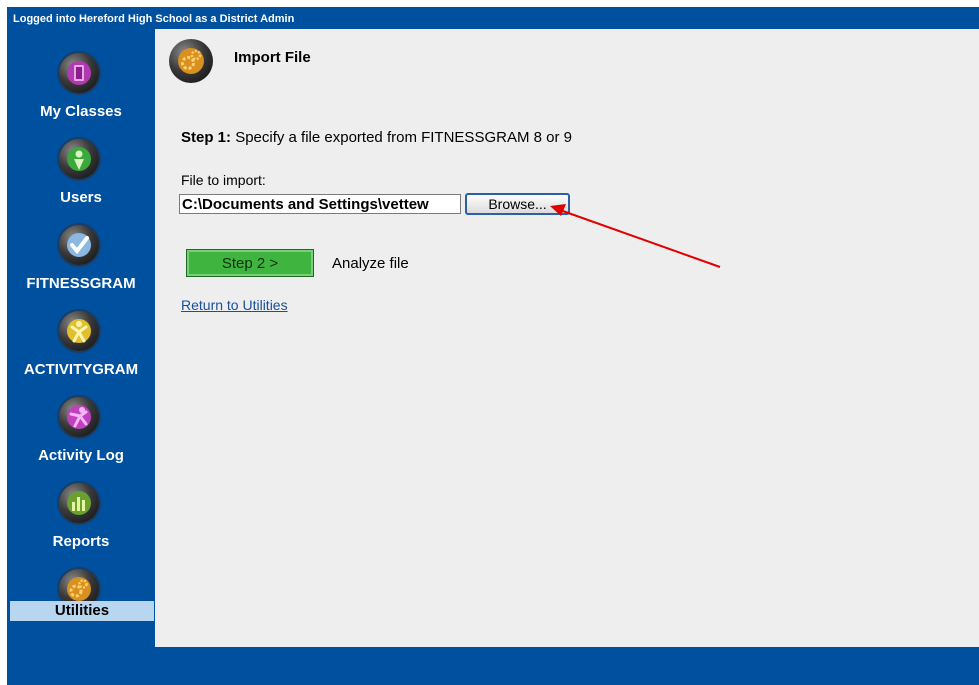 Image resolution: width=979 pixels, height=685 pixels. What do you see at coordinates (81, 455) in the screenshot?
I see `sidebar-item-label: Activity Log` at bounding box center [81, 455].